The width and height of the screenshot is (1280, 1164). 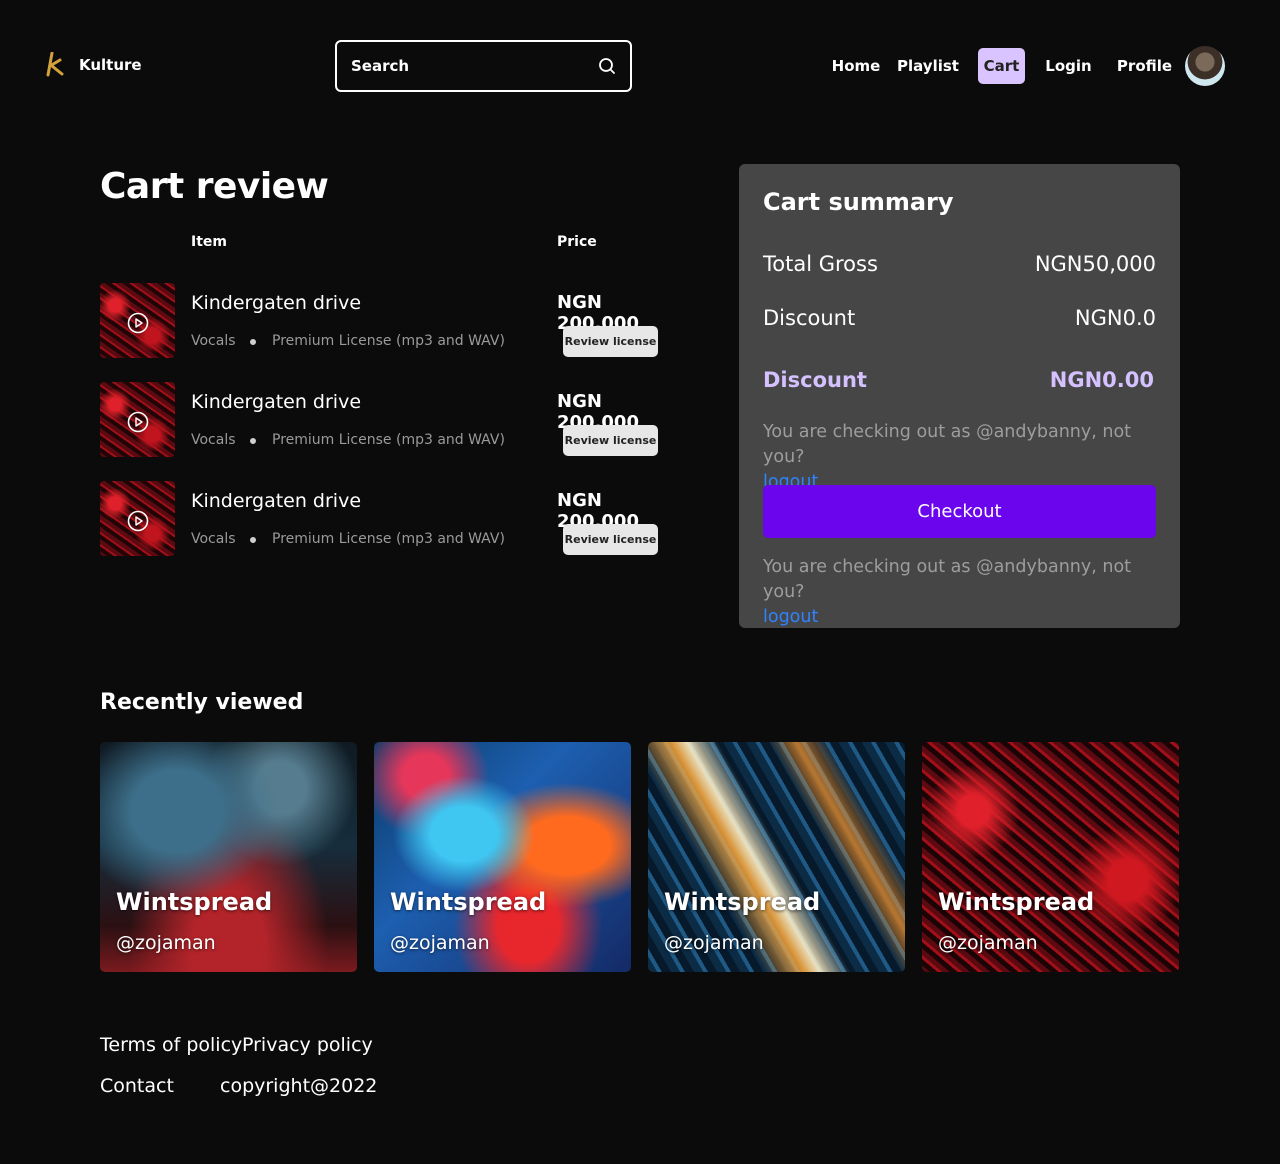 What do you see at coordinates (640, 66) in the screenshot?
I see `header: Kulture Home Playlist Cart Login Profile` at bounding box center [640, 66].